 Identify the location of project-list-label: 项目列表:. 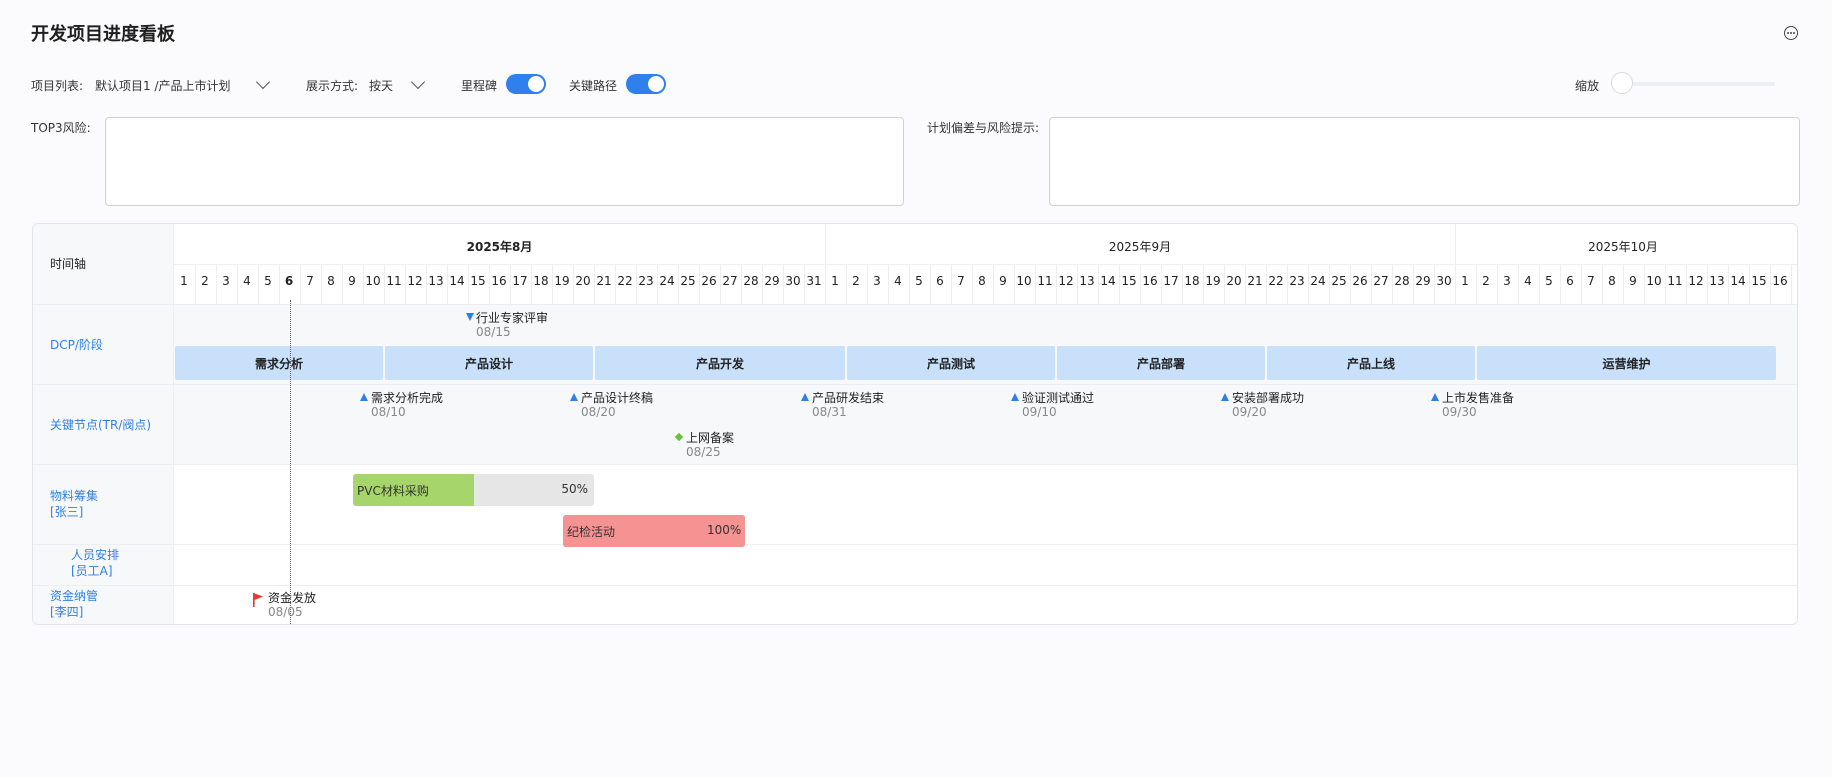
(57, 86).